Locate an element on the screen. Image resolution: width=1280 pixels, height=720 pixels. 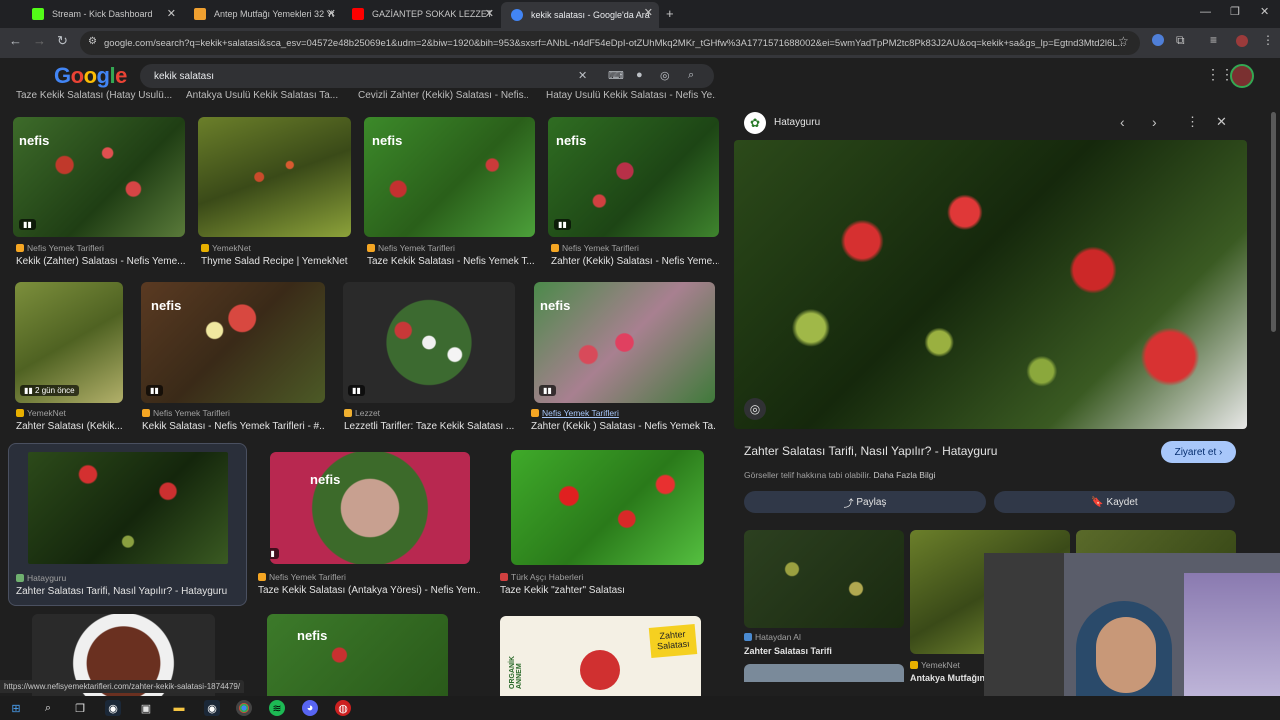
google-icon is located at coordinates (517, 15).